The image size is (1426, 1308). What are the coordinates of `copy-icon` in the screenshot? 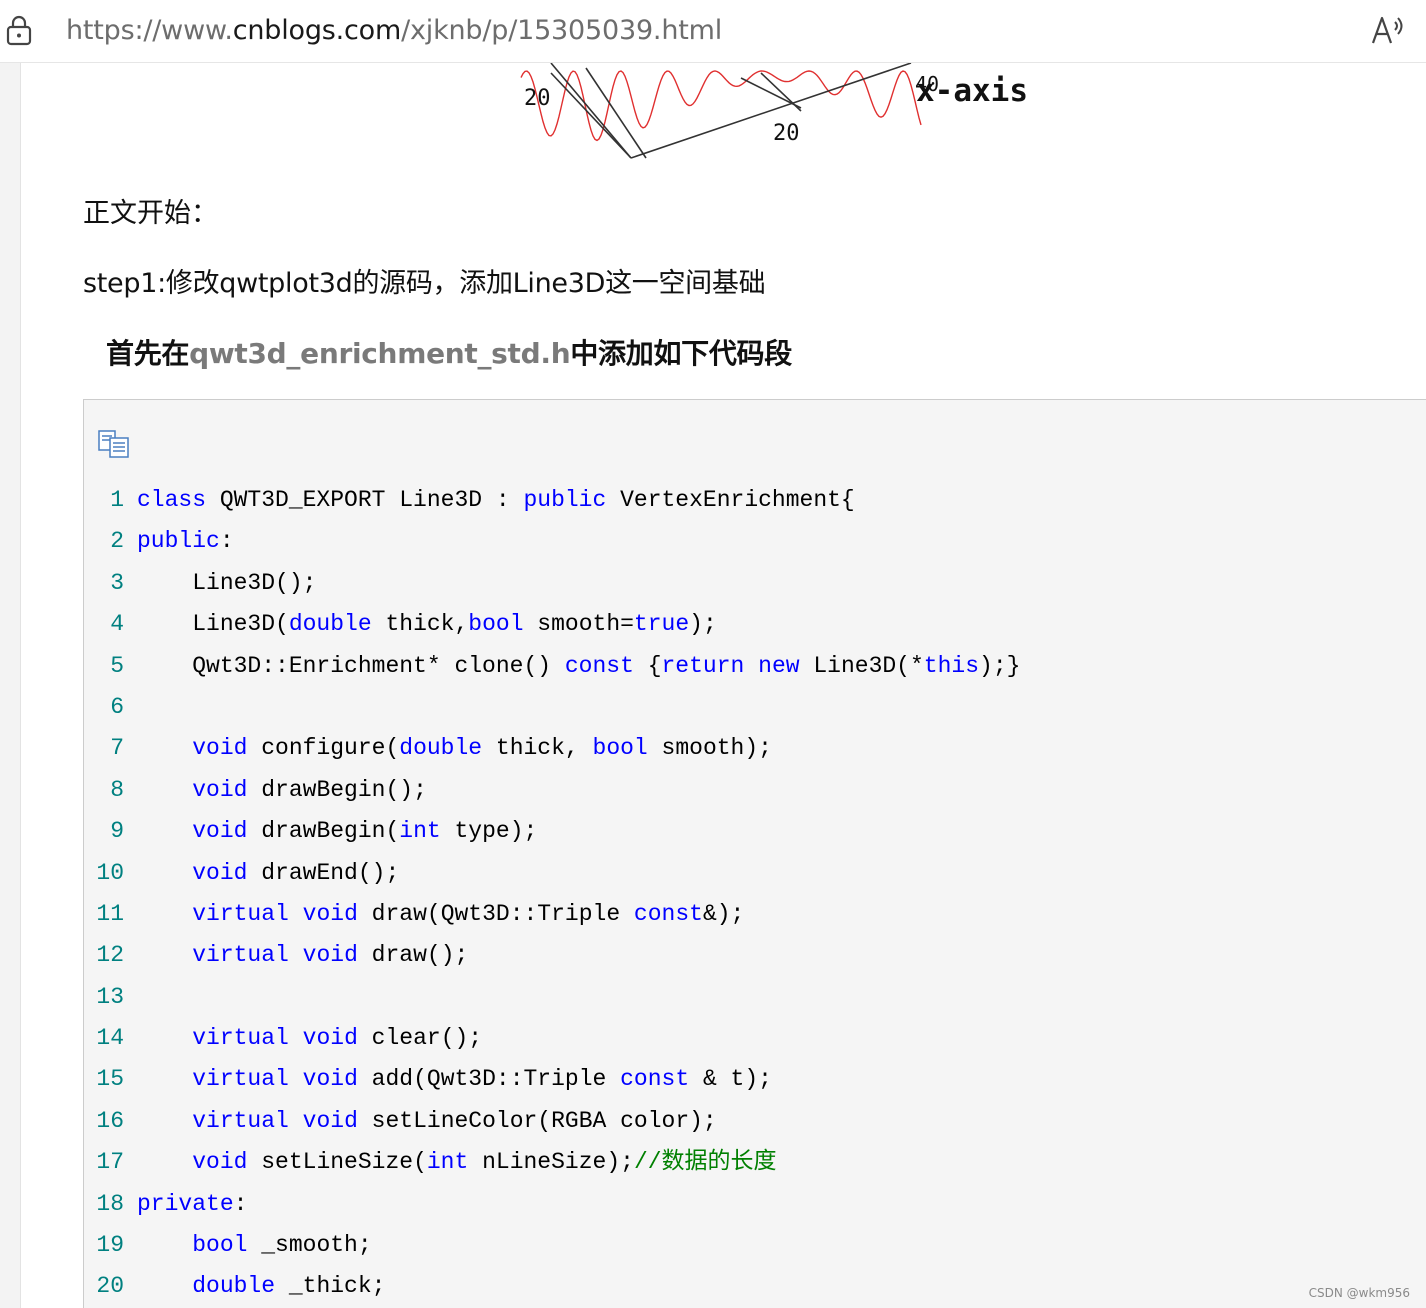 It's located at (114, 444).